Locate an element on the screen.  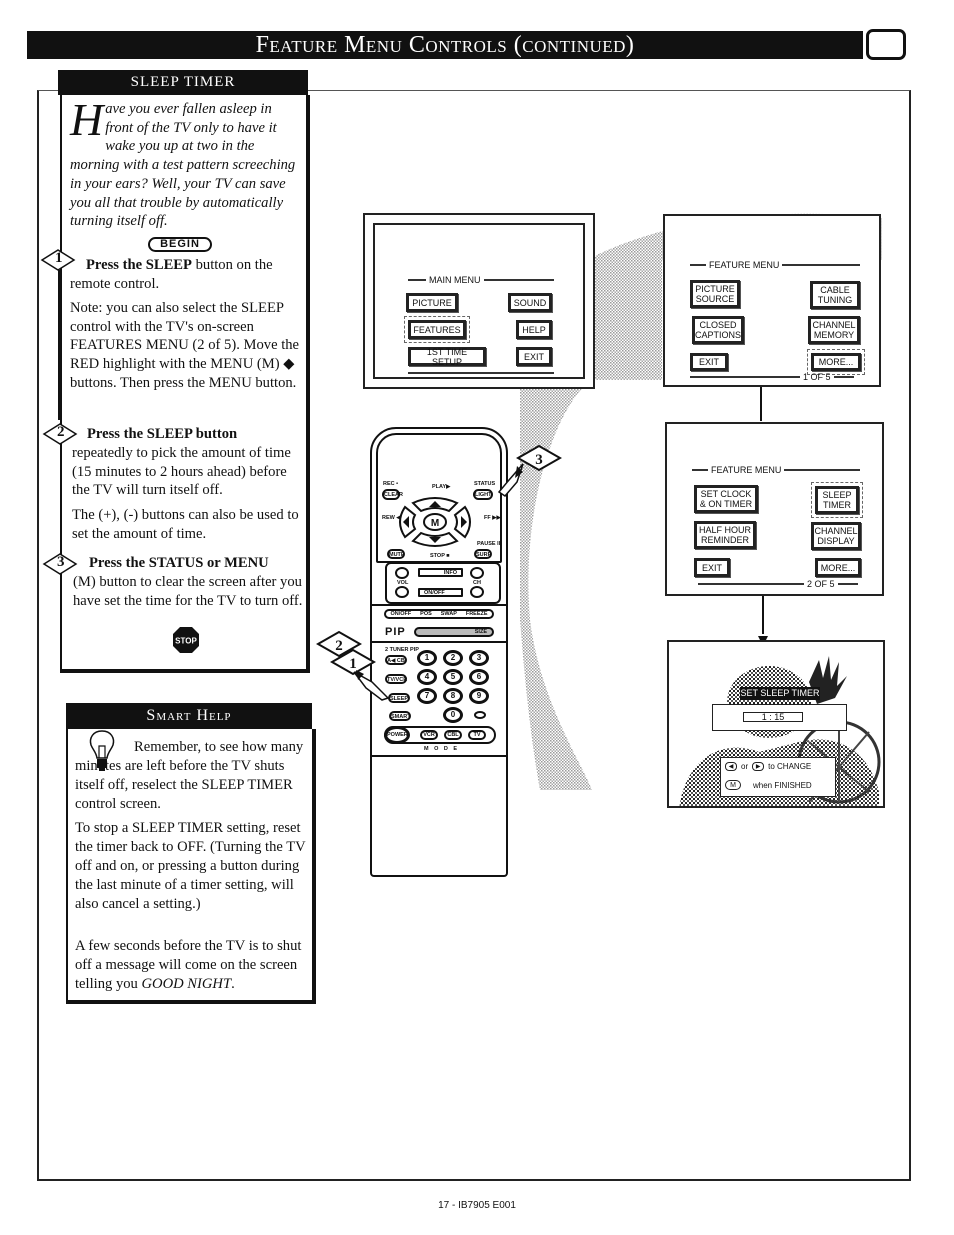
vol-up-button is located at coordinates (402, 573).